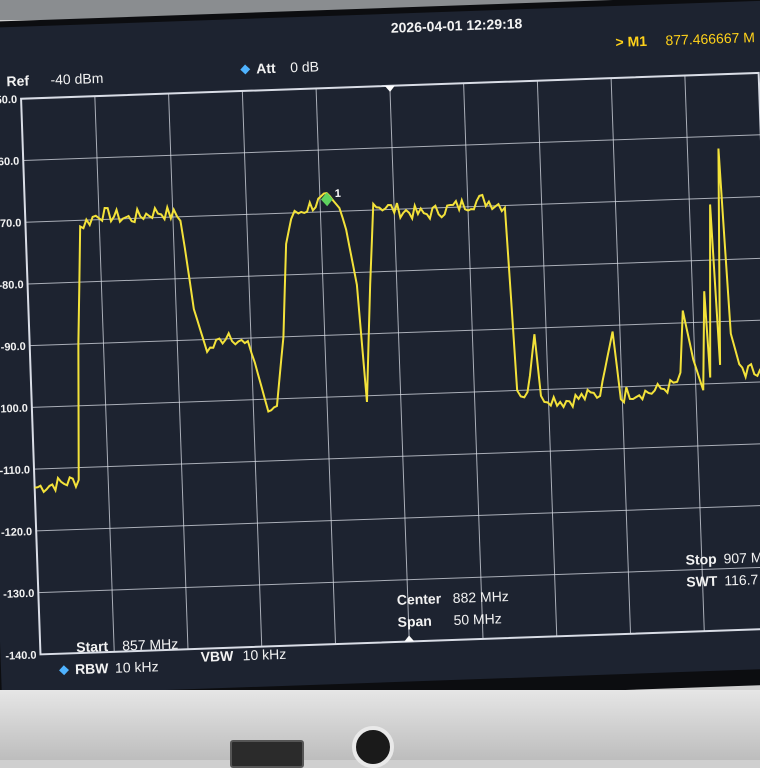 This screenshot has width=760, height=768. Describe the element at coordinates (741, 558) in the screenshot. I see `stop-value: 907 MHz` at that location.